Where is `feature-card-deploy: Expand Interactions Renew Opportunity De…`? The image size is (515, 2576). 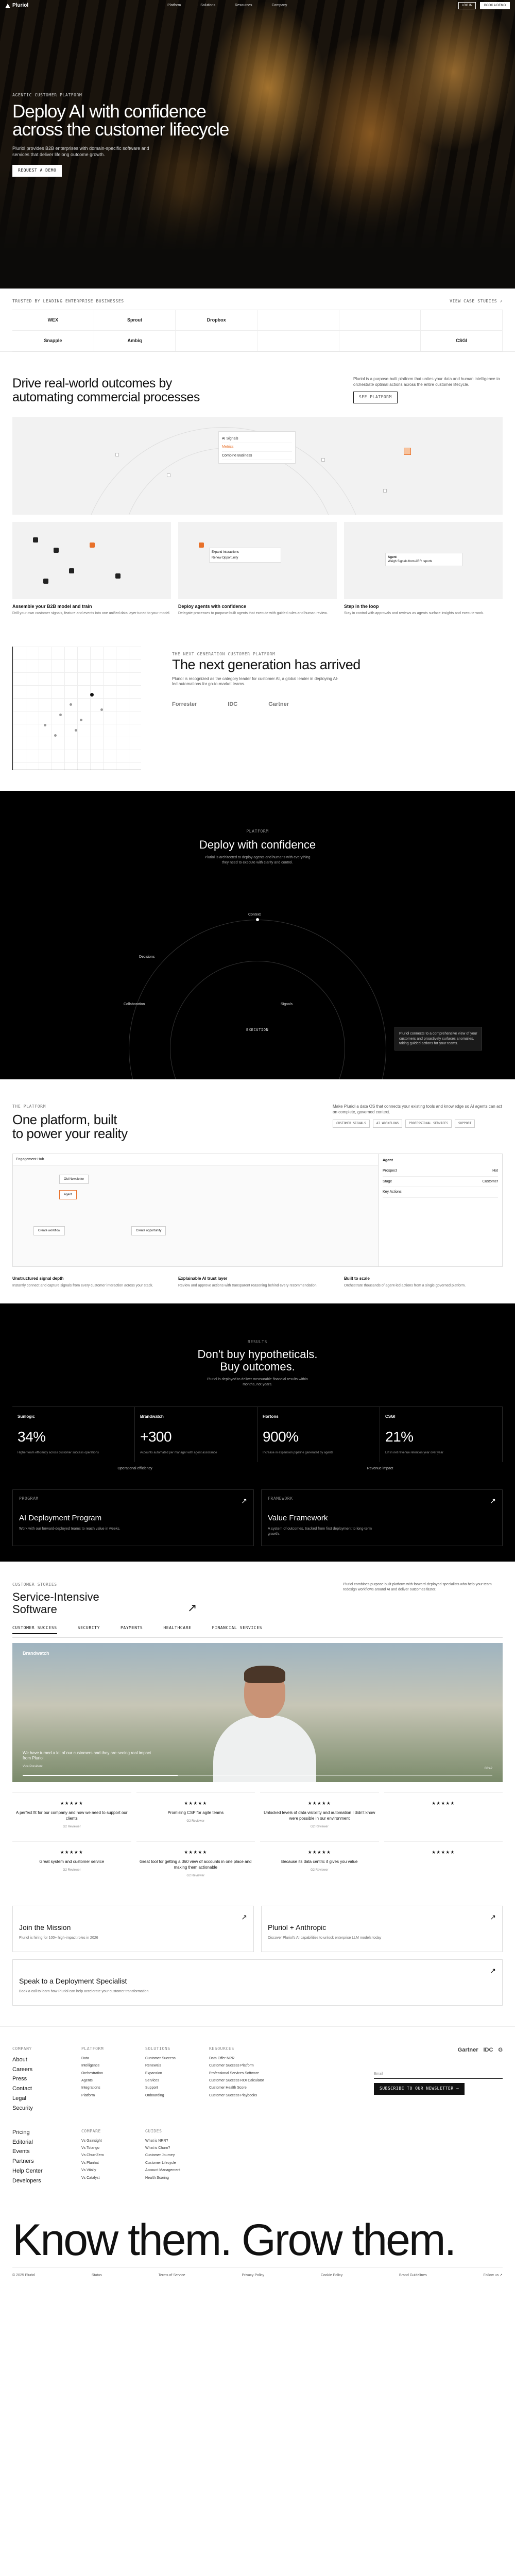
feature-card-deploy: Expand Interactions Renew Opportunity De… is located at coordinates (257, 568).